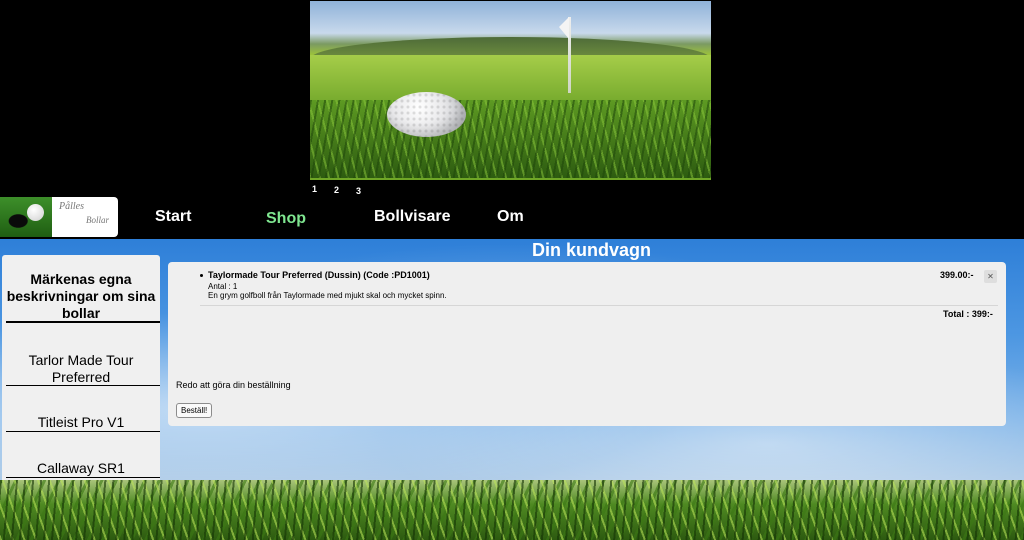  Describe the element at coordinates (510, 217) in the screenshot. I see `nav-om: Om` at that location.